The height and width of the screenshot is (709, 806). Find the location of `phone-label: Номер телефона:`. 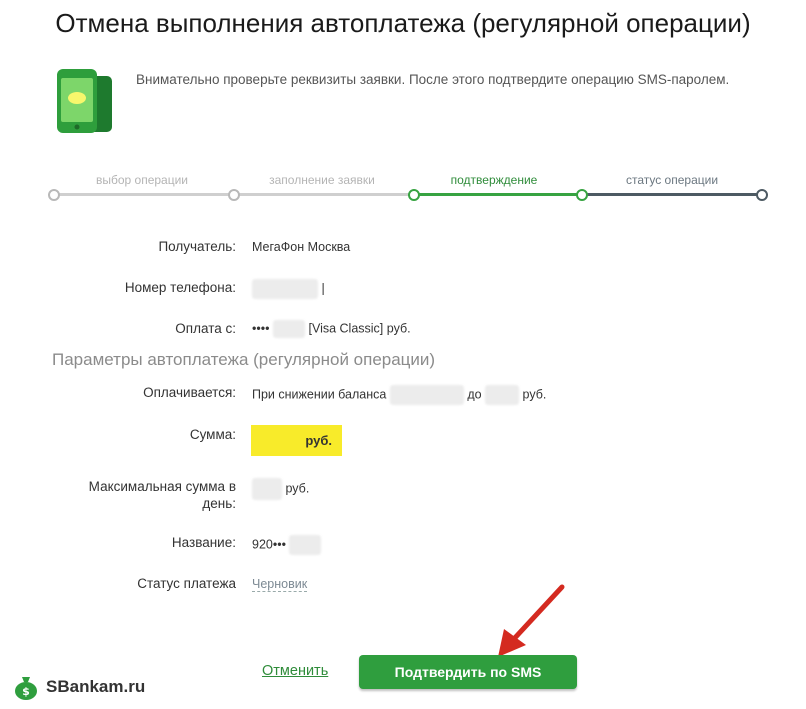

phone-label: Номер телефона: is located at coordinates (180, 287).